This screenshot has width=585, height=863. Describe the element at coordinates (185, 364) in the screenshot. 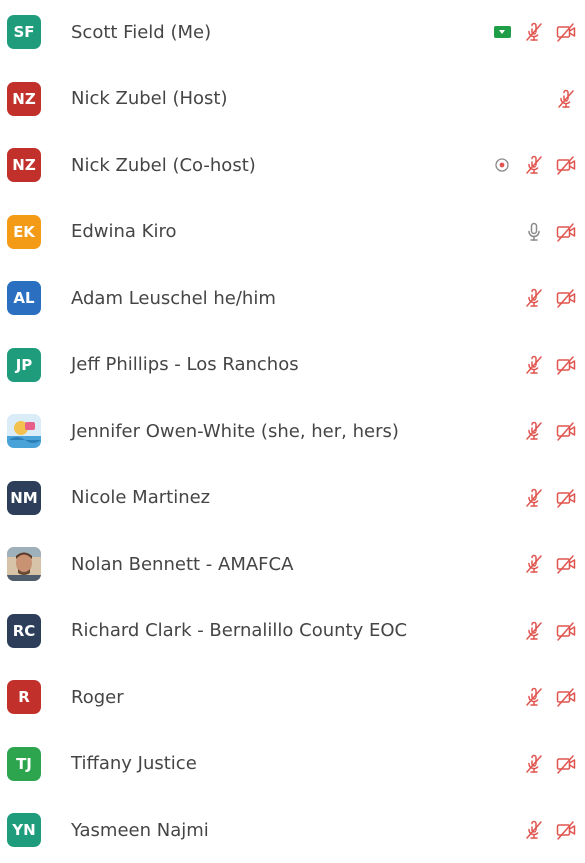

I see `participant-name: Jeff Phillips - Los Ranchos` at that location.